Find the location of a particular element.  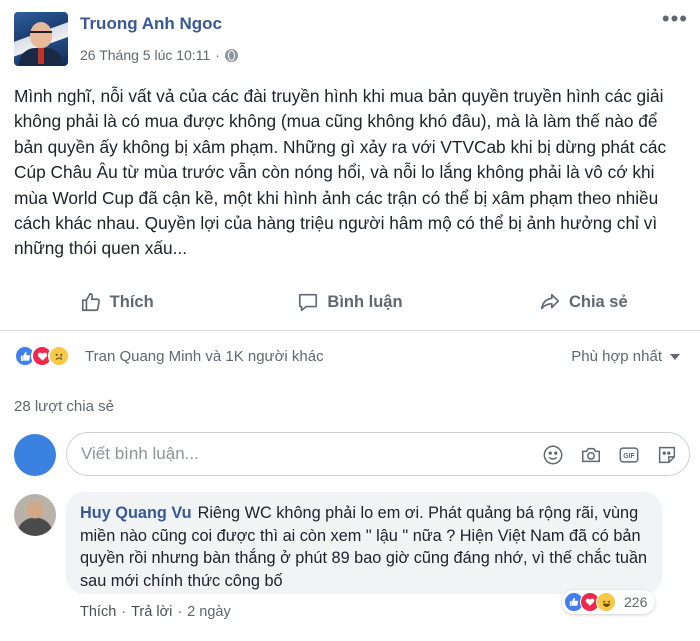

comment-input-box: GIF is located at coordinates (378, 454).